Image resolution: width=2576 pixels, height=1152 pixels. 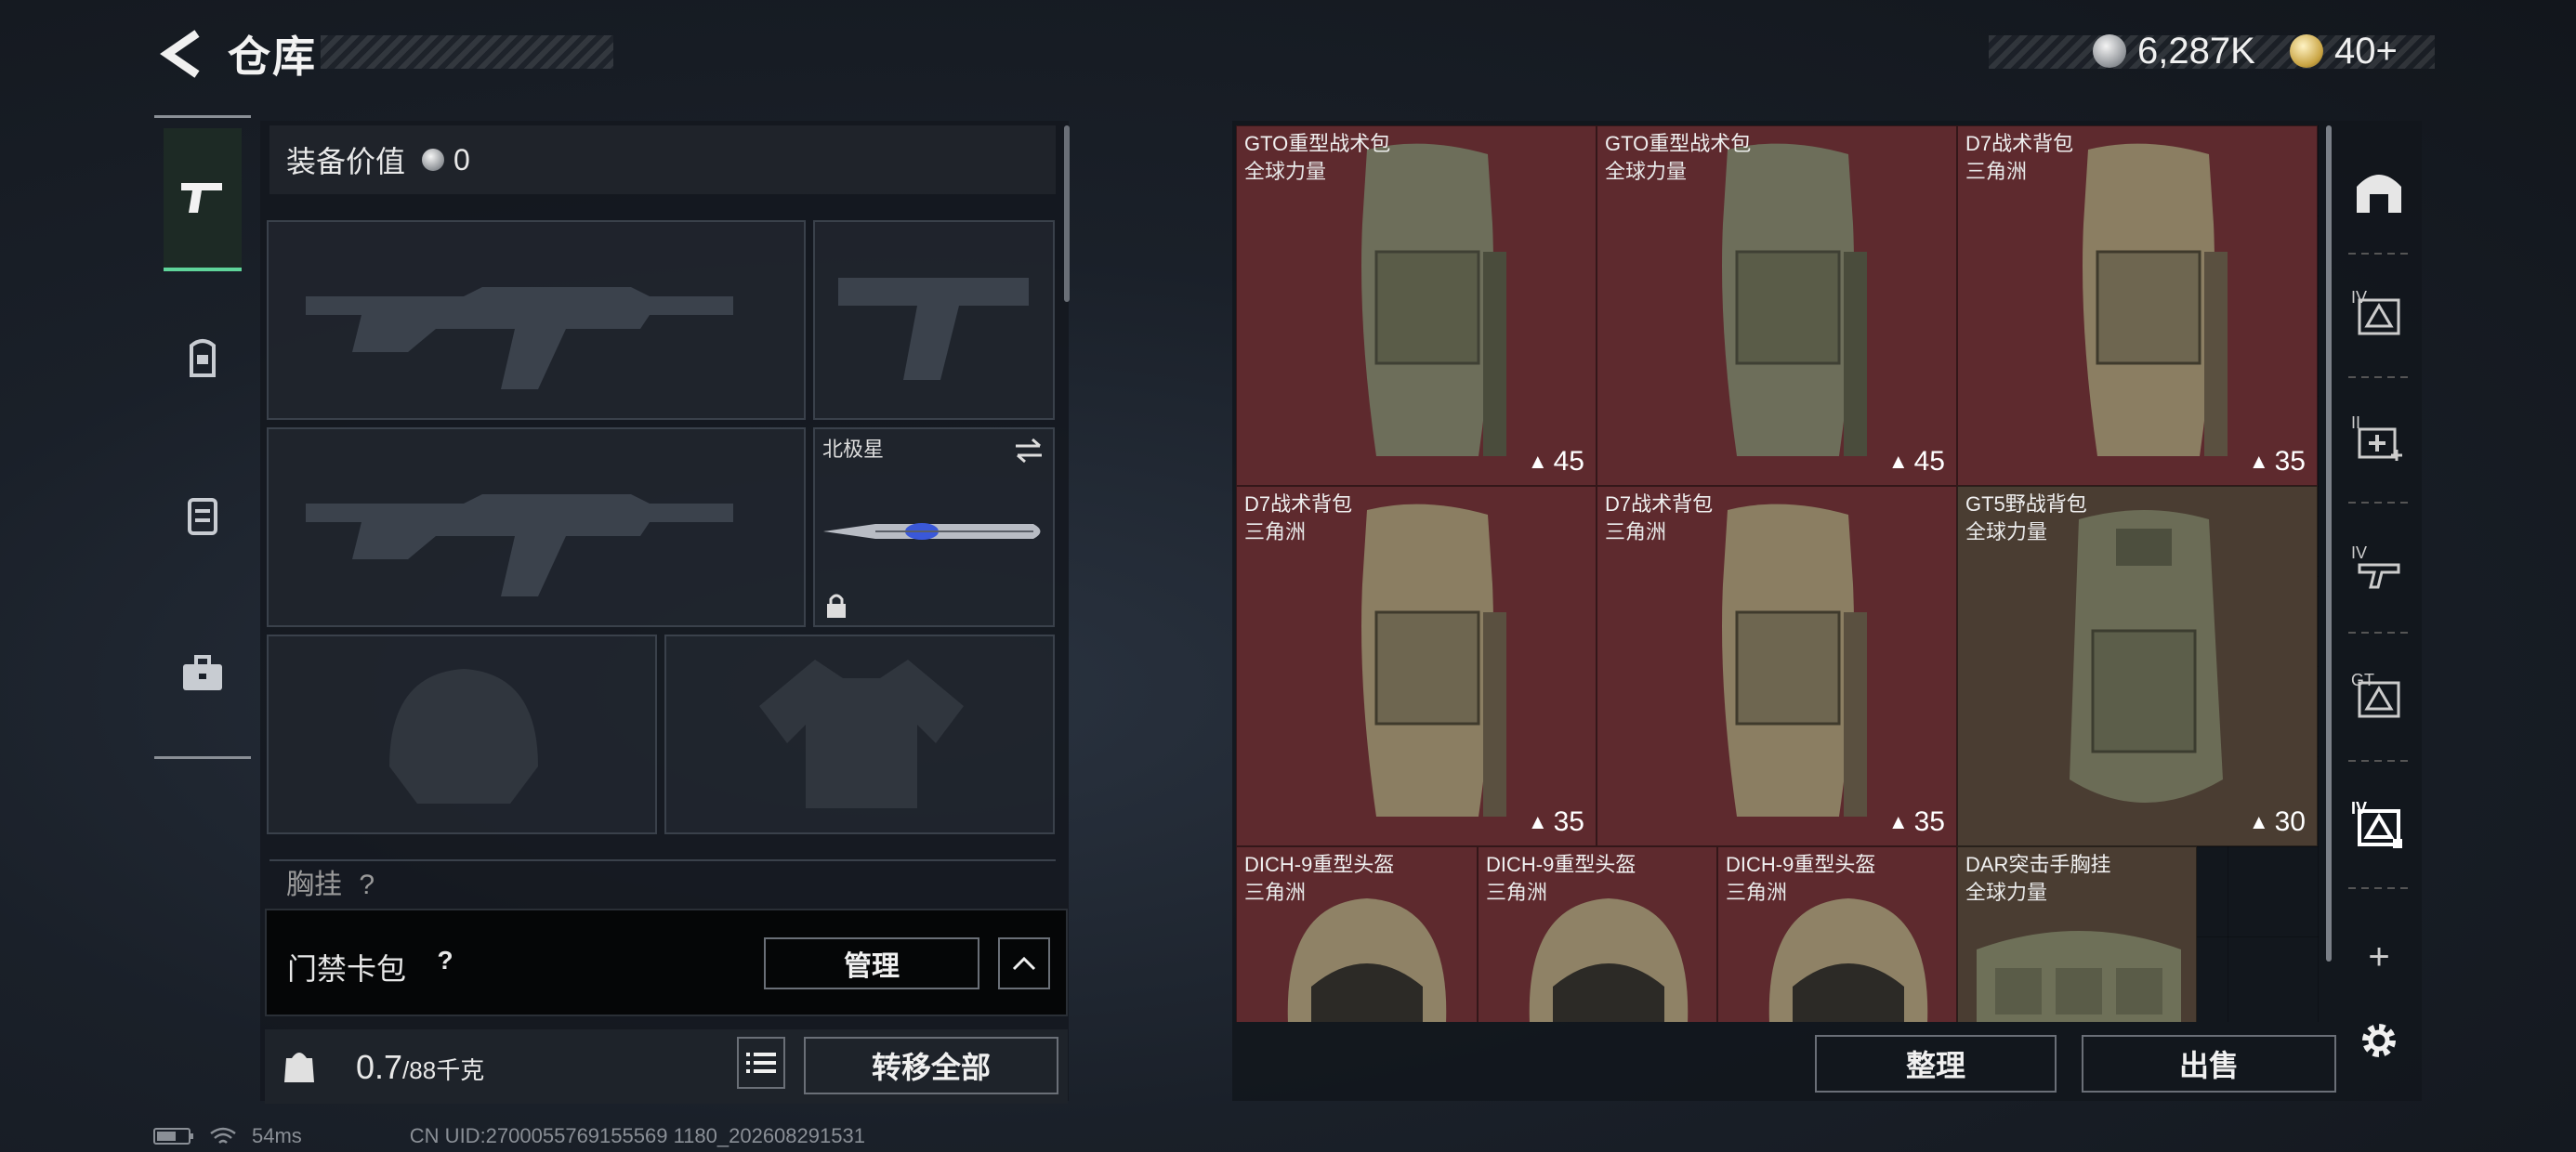 I want to click on filter-tab-2: II, so click(x=2379, y=441).